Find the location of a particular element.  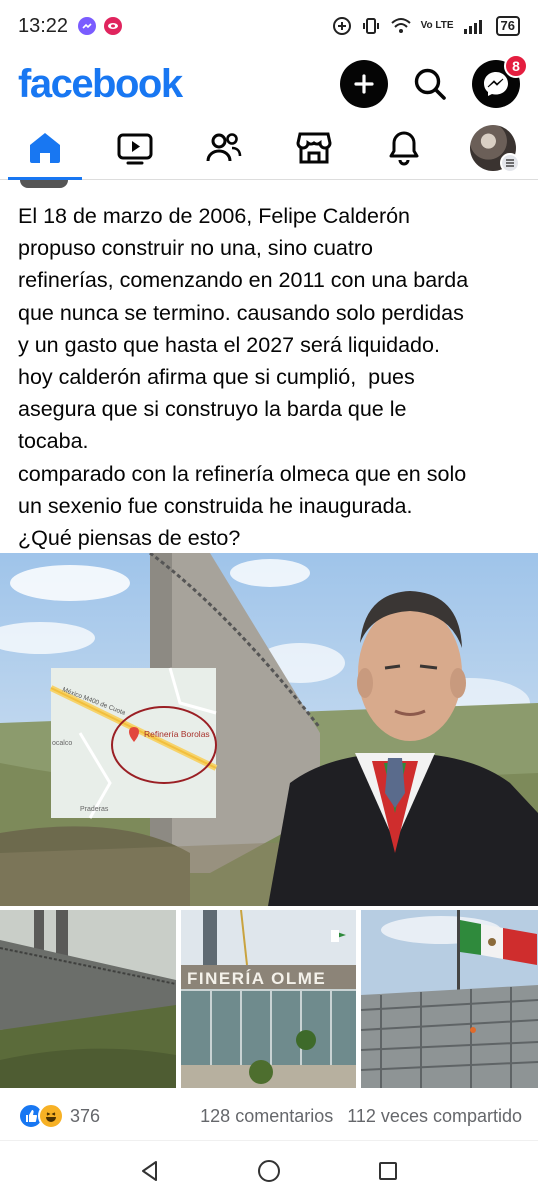

flag-construction-photo is located at coordinates (449, 999).